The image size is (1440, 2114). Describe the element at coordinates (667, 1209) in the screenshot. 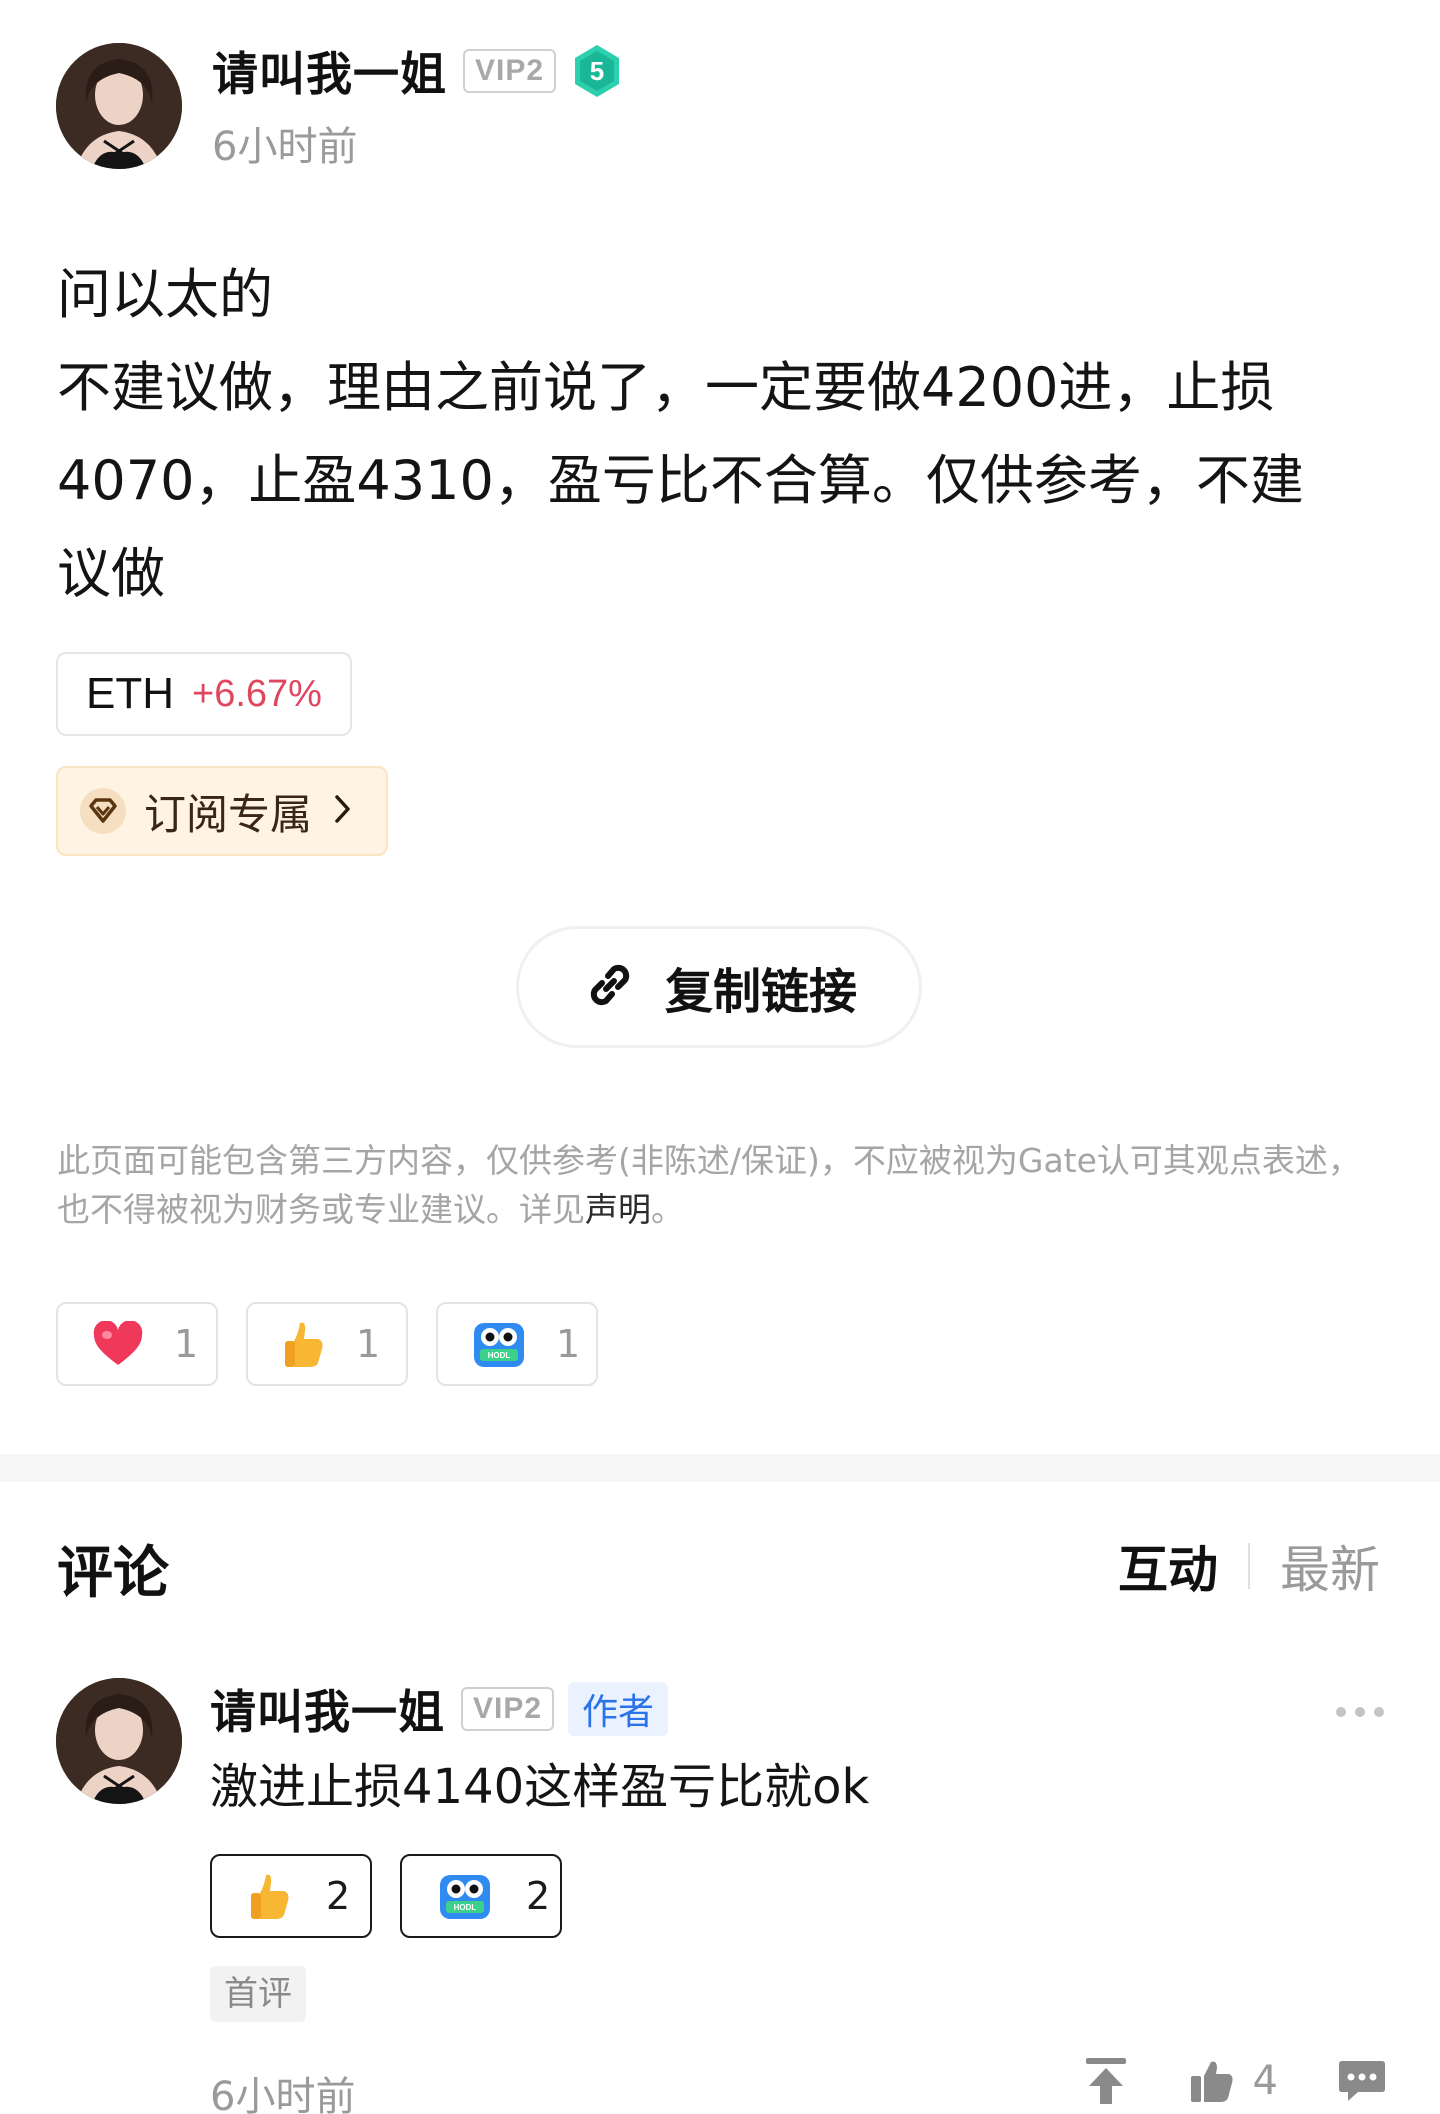

I see `disclaimer-end: 。` at that location.